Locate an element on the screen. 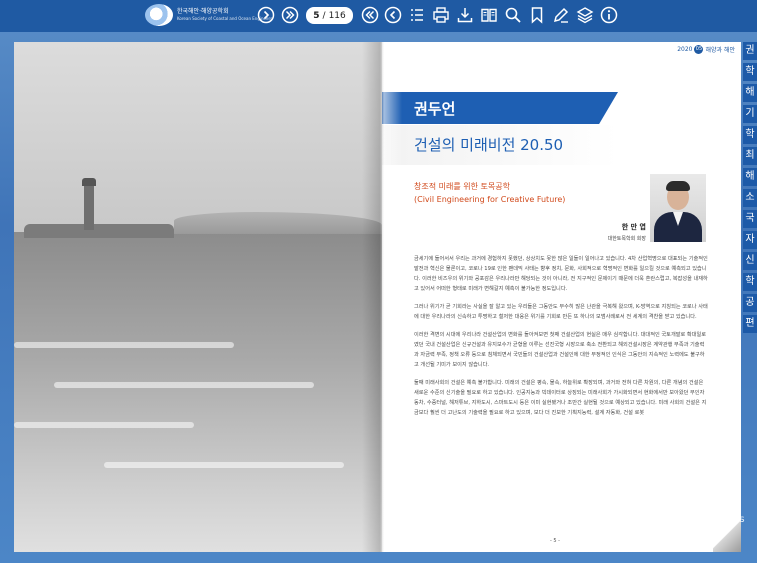  section-tabs: 권 학 해 기 학 최 해 소 국 자 신 학 공 편 is located at coordinates (750, 189).